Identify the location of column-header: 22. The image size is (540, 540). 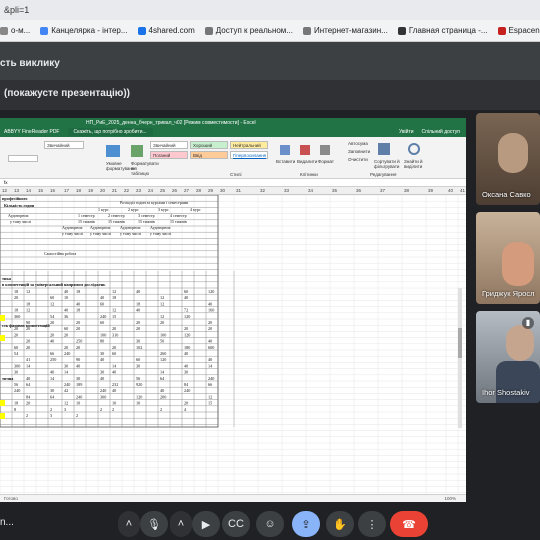
(126, 190).